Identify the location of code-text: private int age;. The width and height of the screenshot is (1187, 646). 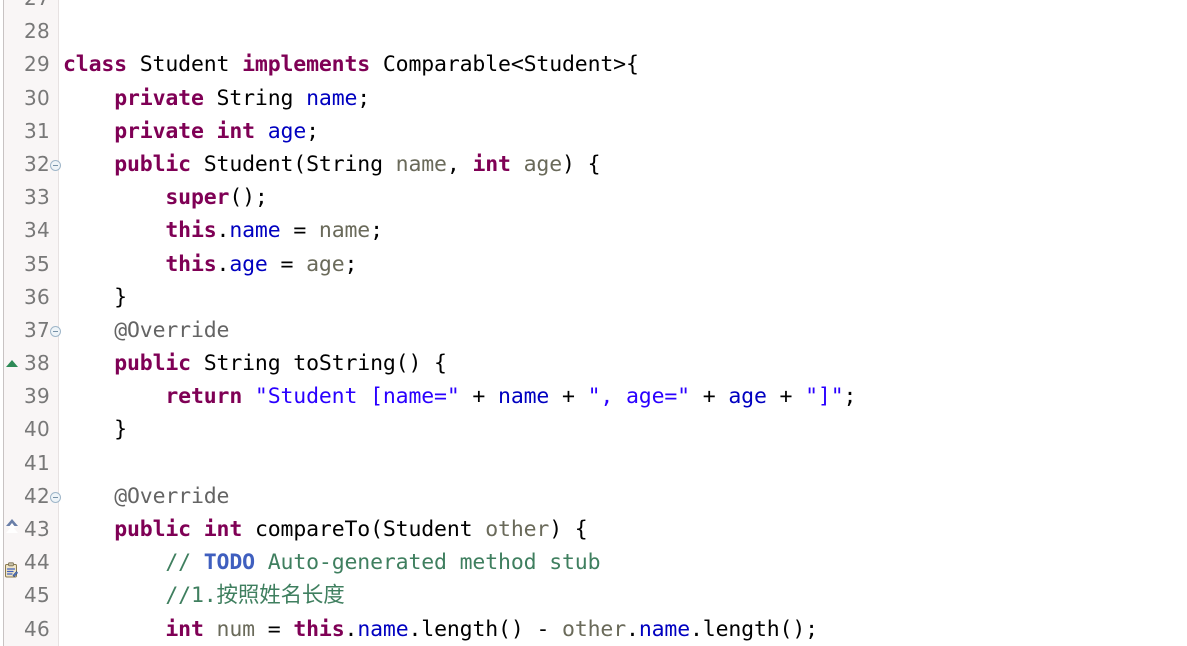
(191, 131).